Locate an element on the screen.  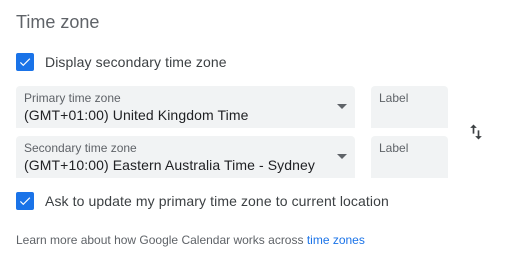
primary-time-zone-caption: Primary time zone is located at coordinates (72, 98).